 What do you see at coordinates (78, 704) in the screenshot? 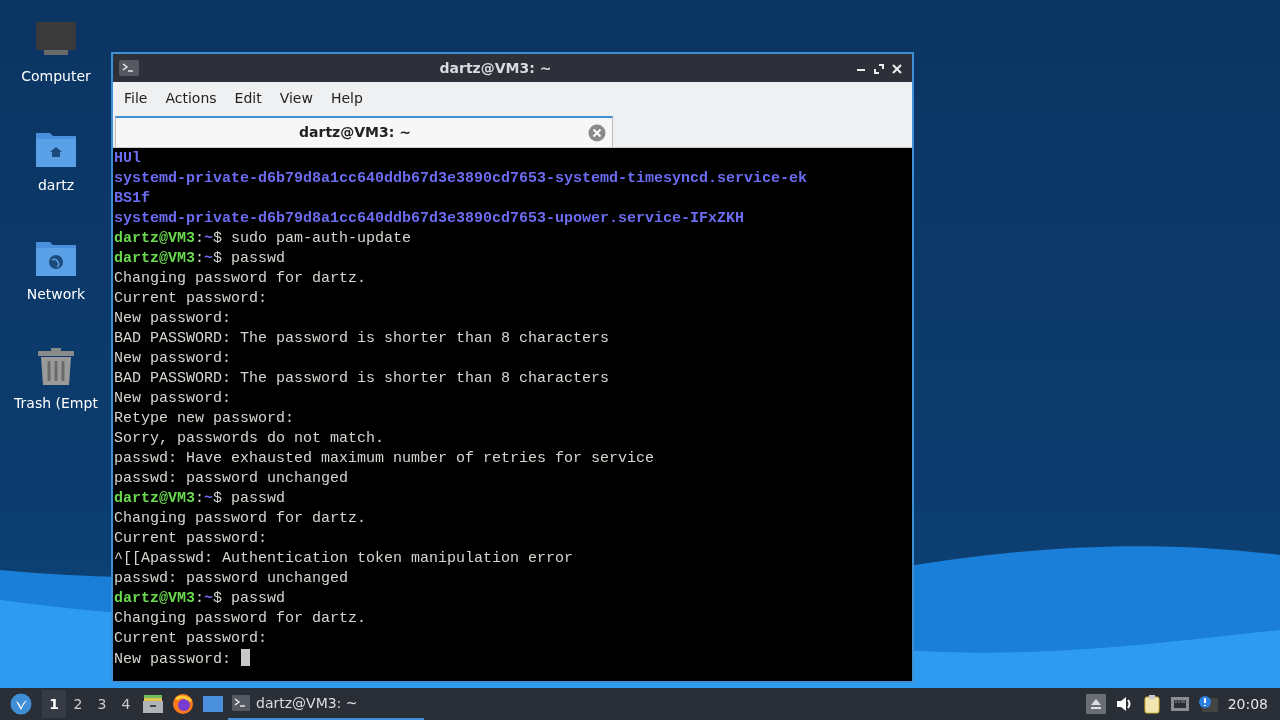
I see `workspace-button: 2` at bounding box center [78, 704].